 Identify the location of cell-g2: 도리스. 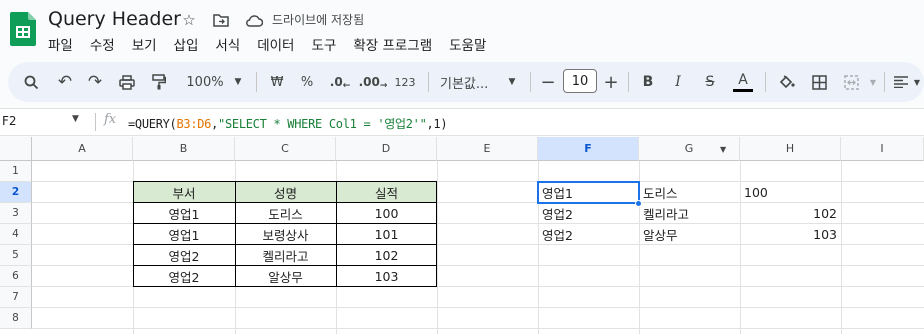
(689, 192).